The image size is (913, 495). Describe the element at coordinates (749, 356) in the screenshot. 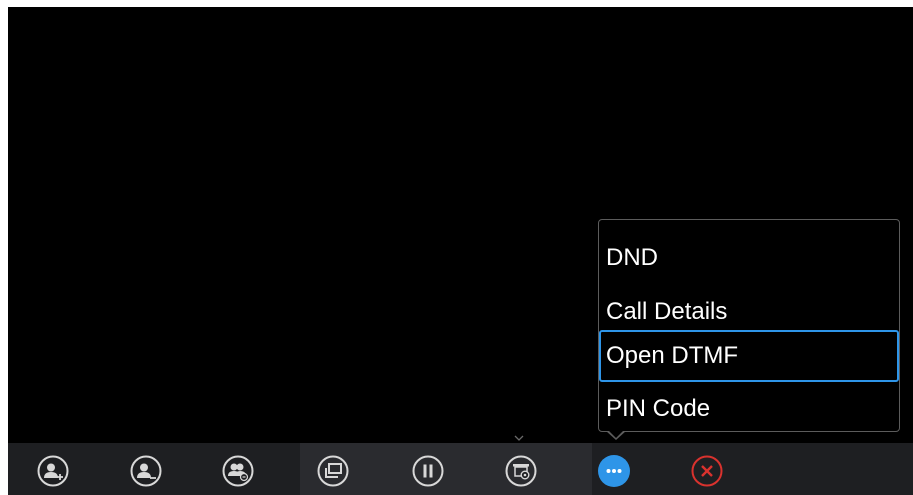

I see `menu-item-open-dtmf: Open DTMF` at that location.